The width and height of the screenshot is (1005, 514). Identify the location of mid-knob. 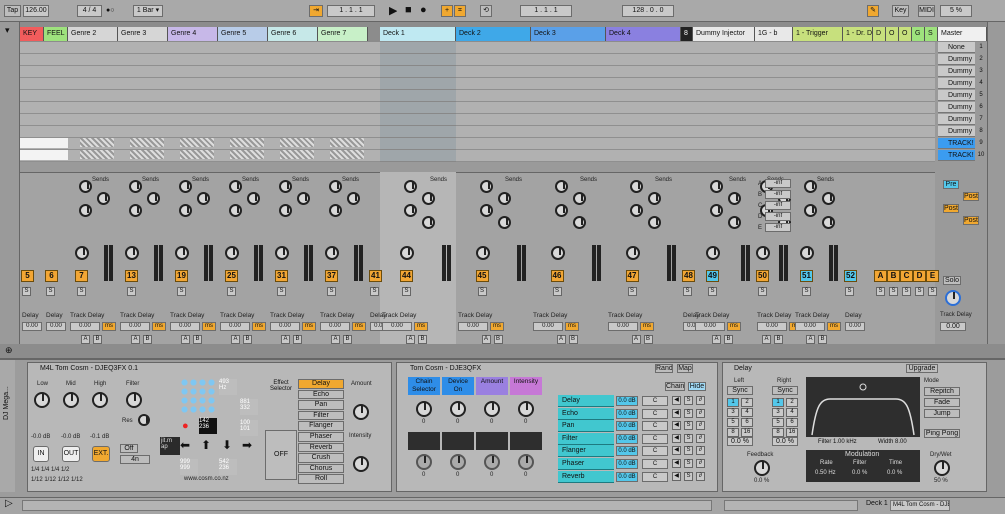
(71, 400).